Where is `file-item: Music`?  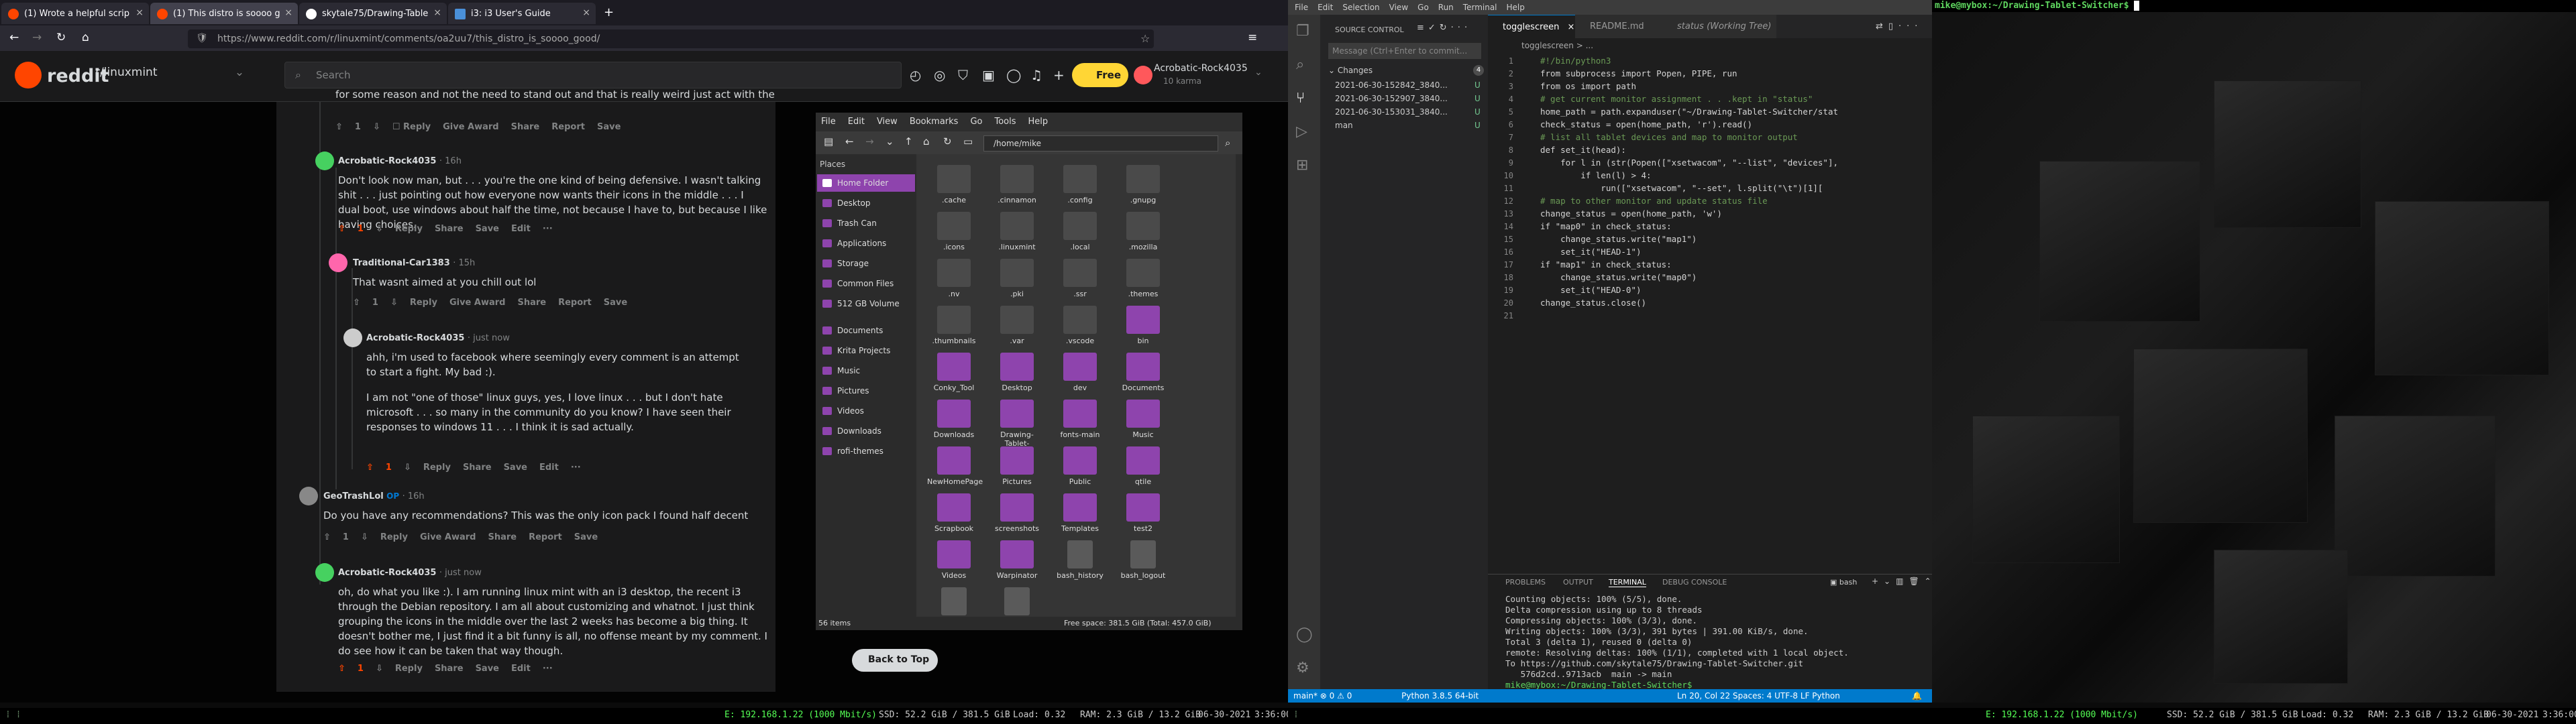 file-item: Music is located at coordinates (1143, 419).